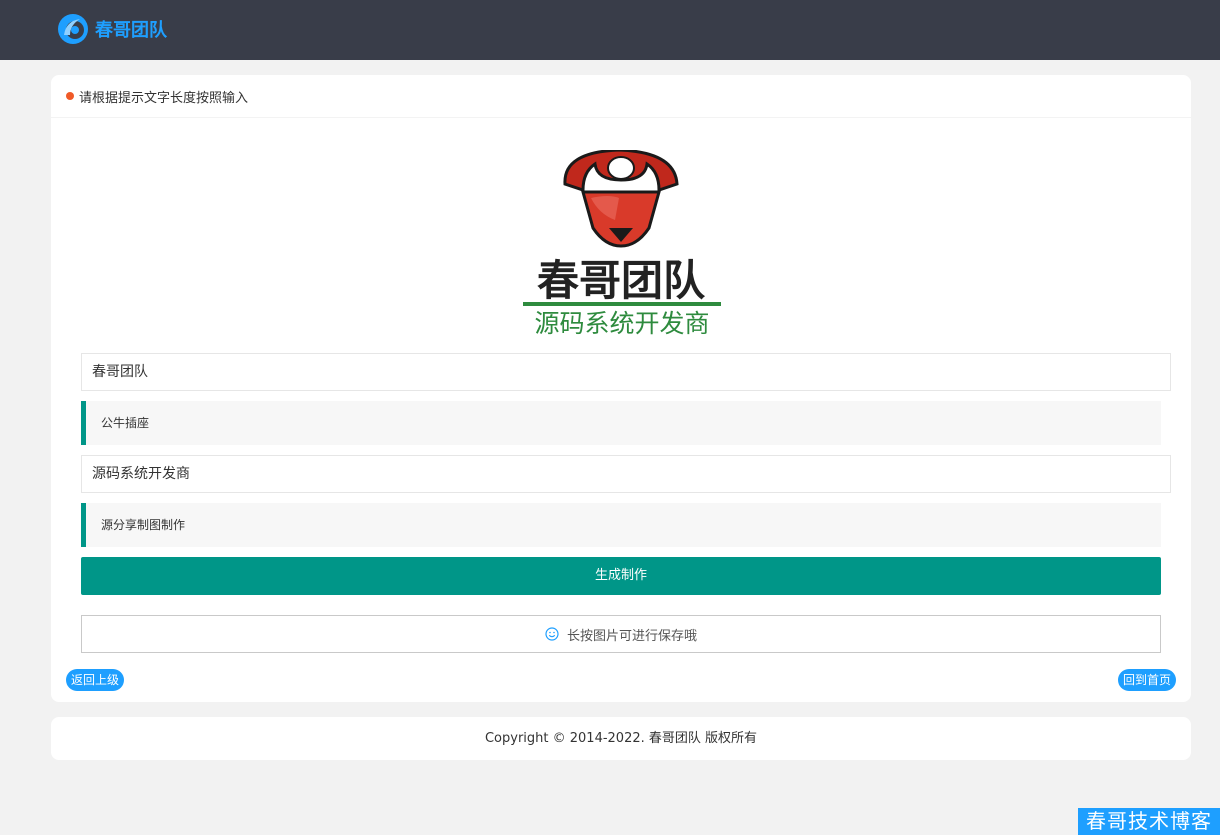  I want to click on logo-title: 春哥团队, so click(621, 280).